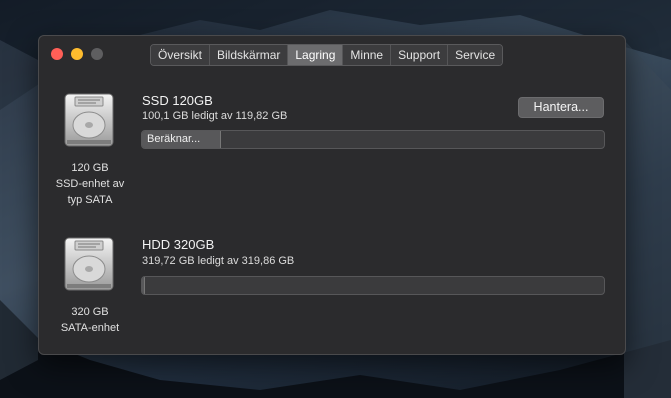 Image resolution: width=671 pixels, height=398 pixels. I want to click on tab-support: Support, so click(420, 55).